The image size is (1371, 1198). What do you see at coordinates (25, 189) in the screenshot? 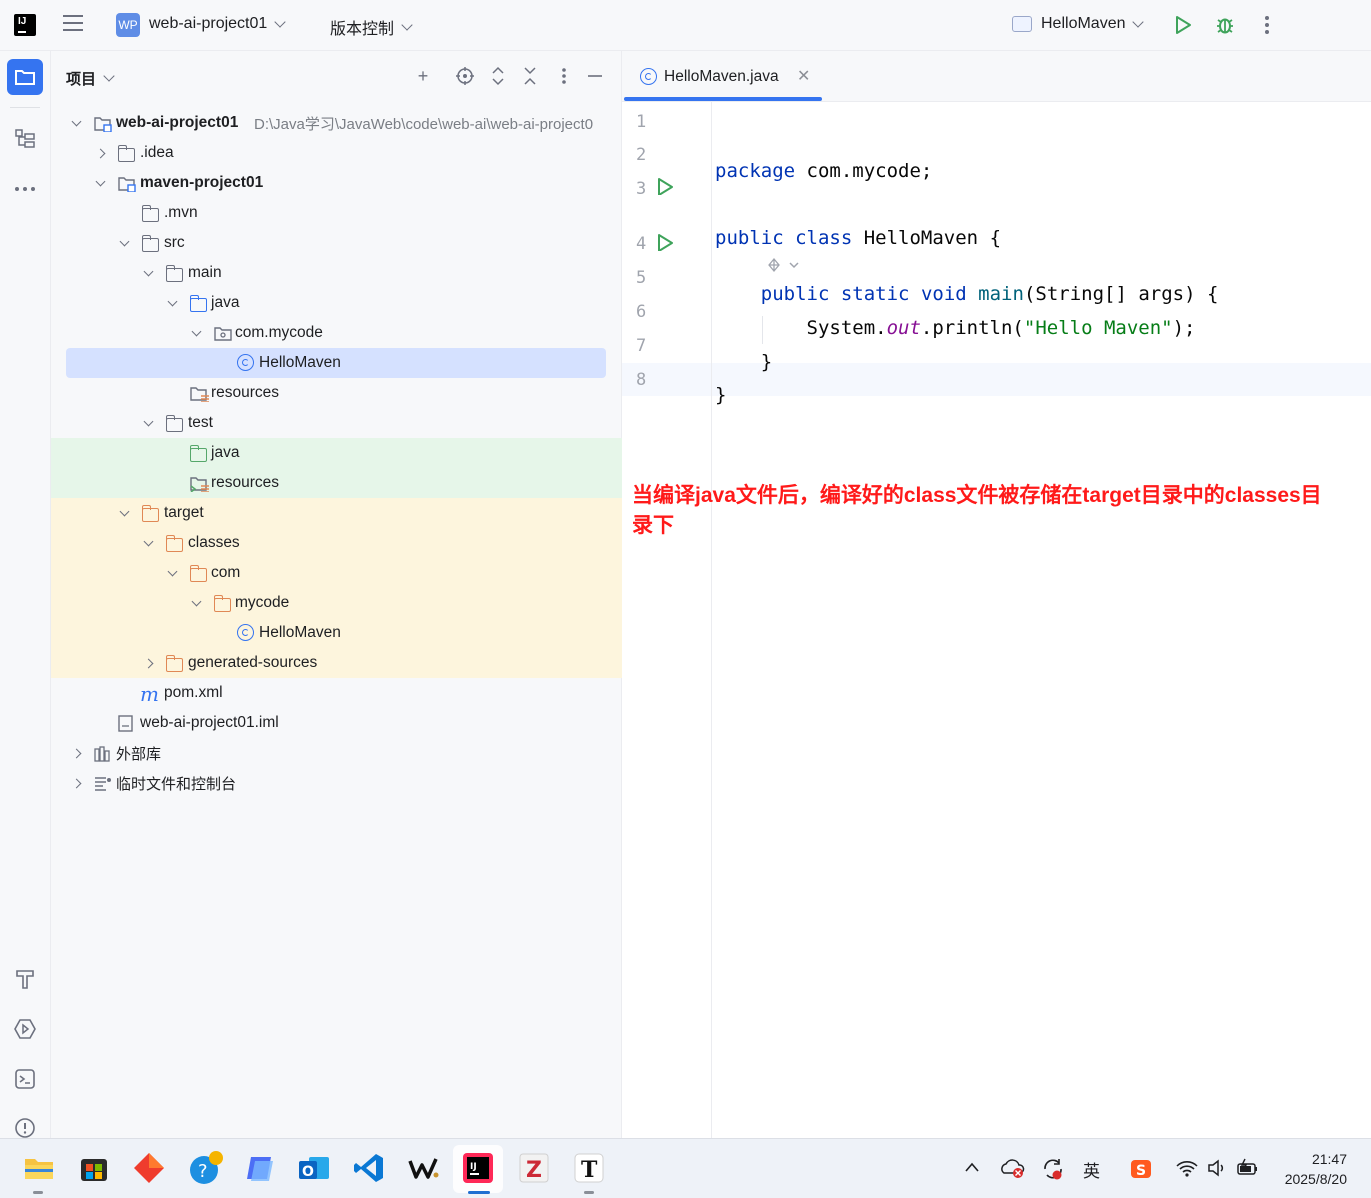
I see `more-tools-button` at bounding box center [25, 189].